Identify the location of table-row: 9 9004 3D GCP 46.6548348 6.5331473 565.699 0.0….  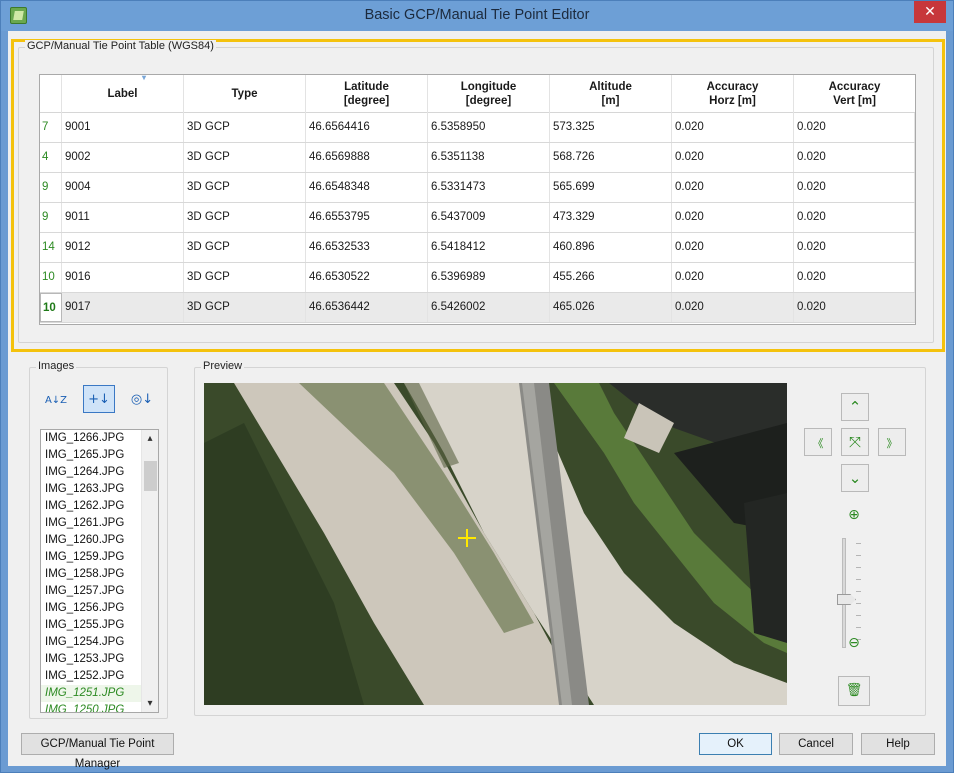
(477, 188).